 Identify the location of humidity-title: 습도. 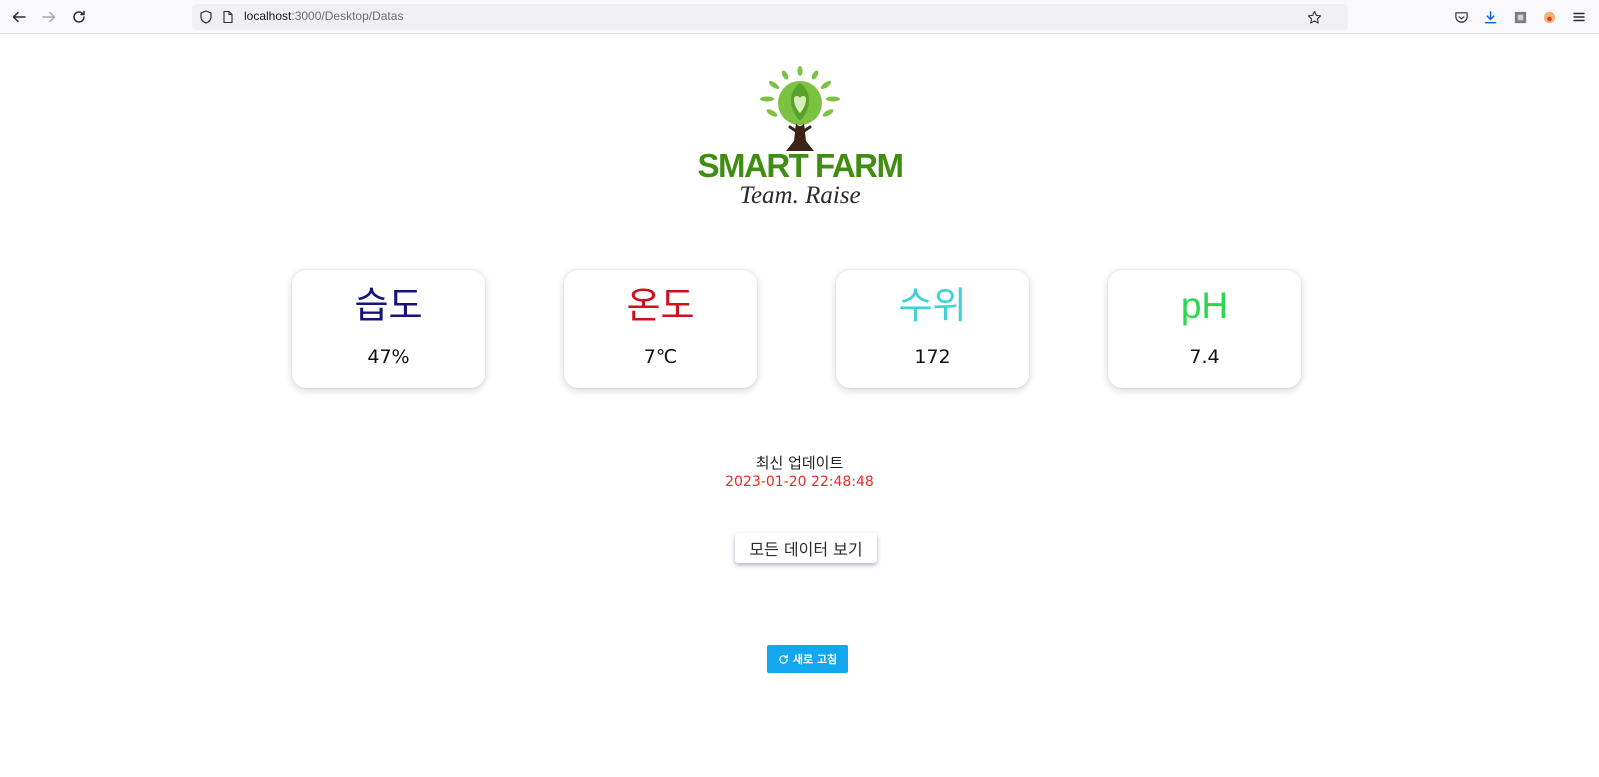
(388, 305).